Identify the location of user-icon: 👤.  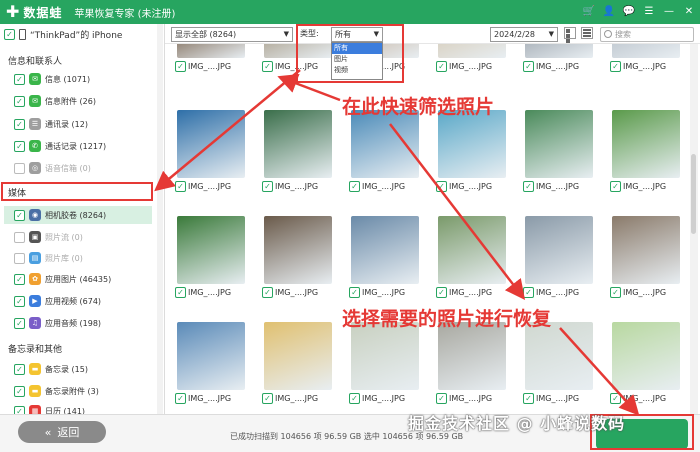
(609, 11).